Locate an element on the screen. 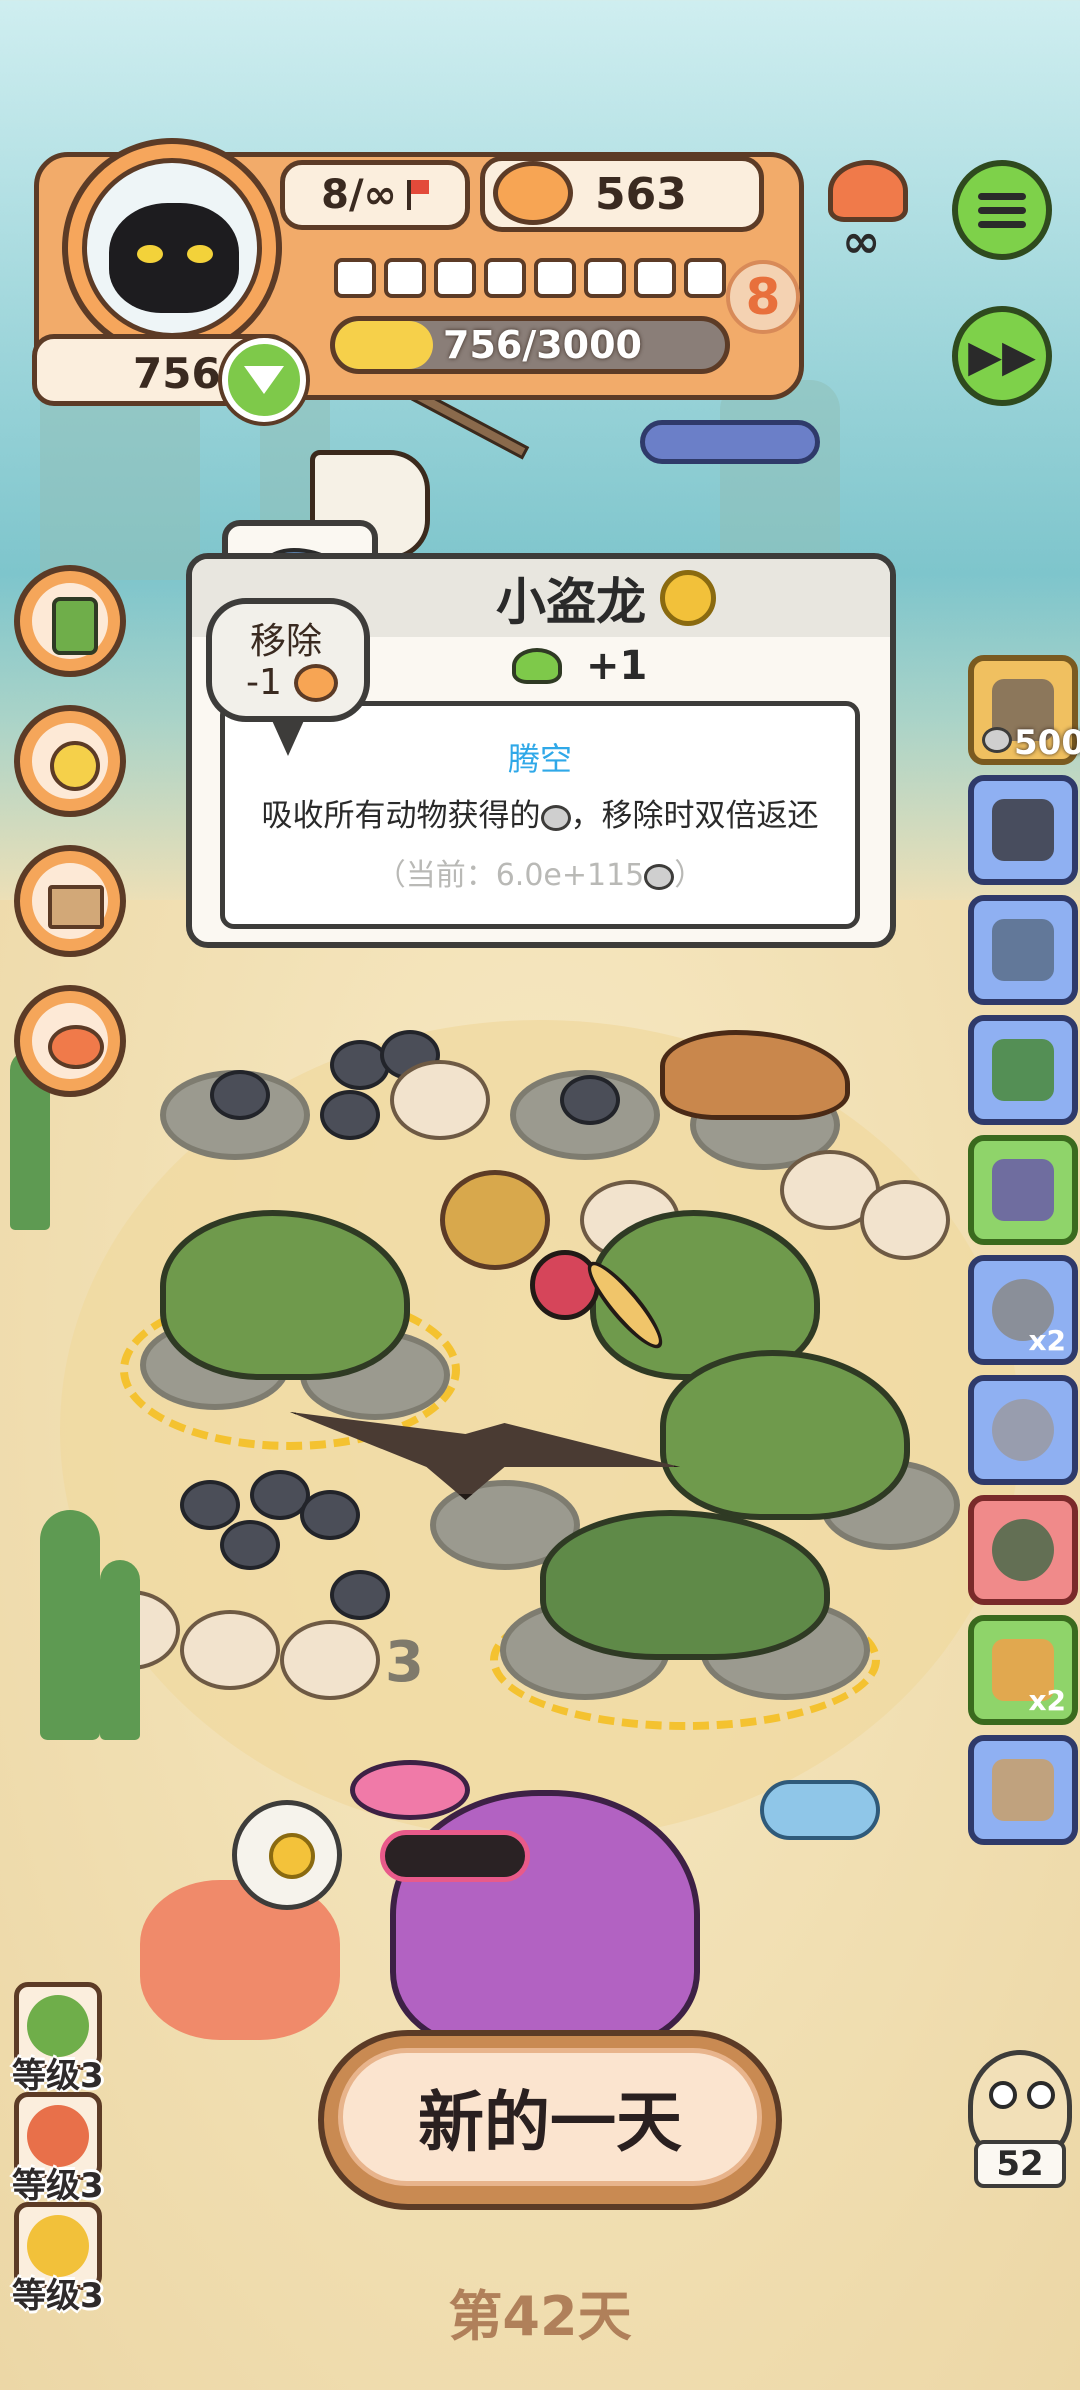 The width and height of the screenshot is (1080, 2390). shop-item-mouse is located at coordinates (1023, 1430).